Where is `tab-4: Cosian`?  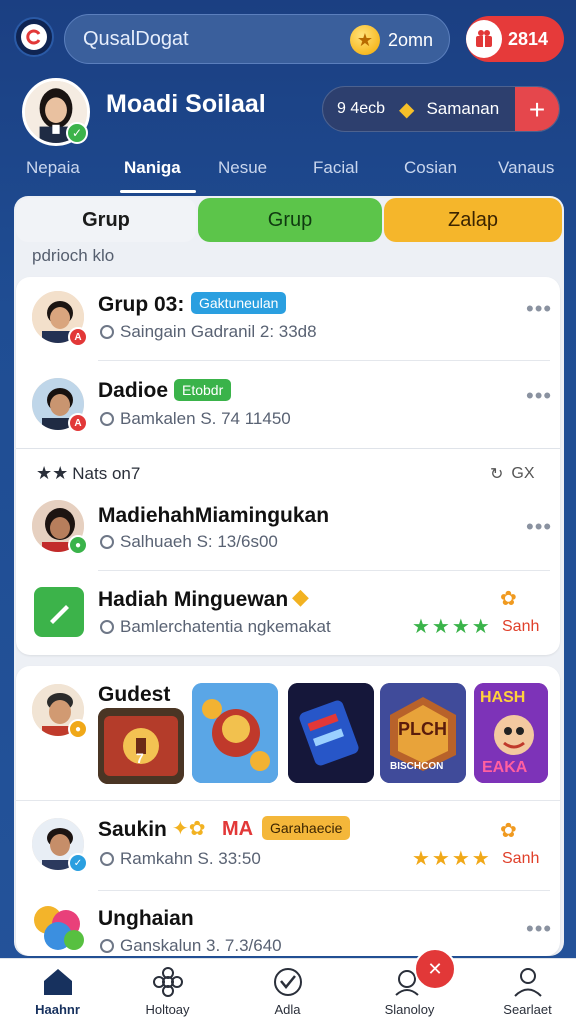 tab-4: Cosian is located at coordinates (430, 168).